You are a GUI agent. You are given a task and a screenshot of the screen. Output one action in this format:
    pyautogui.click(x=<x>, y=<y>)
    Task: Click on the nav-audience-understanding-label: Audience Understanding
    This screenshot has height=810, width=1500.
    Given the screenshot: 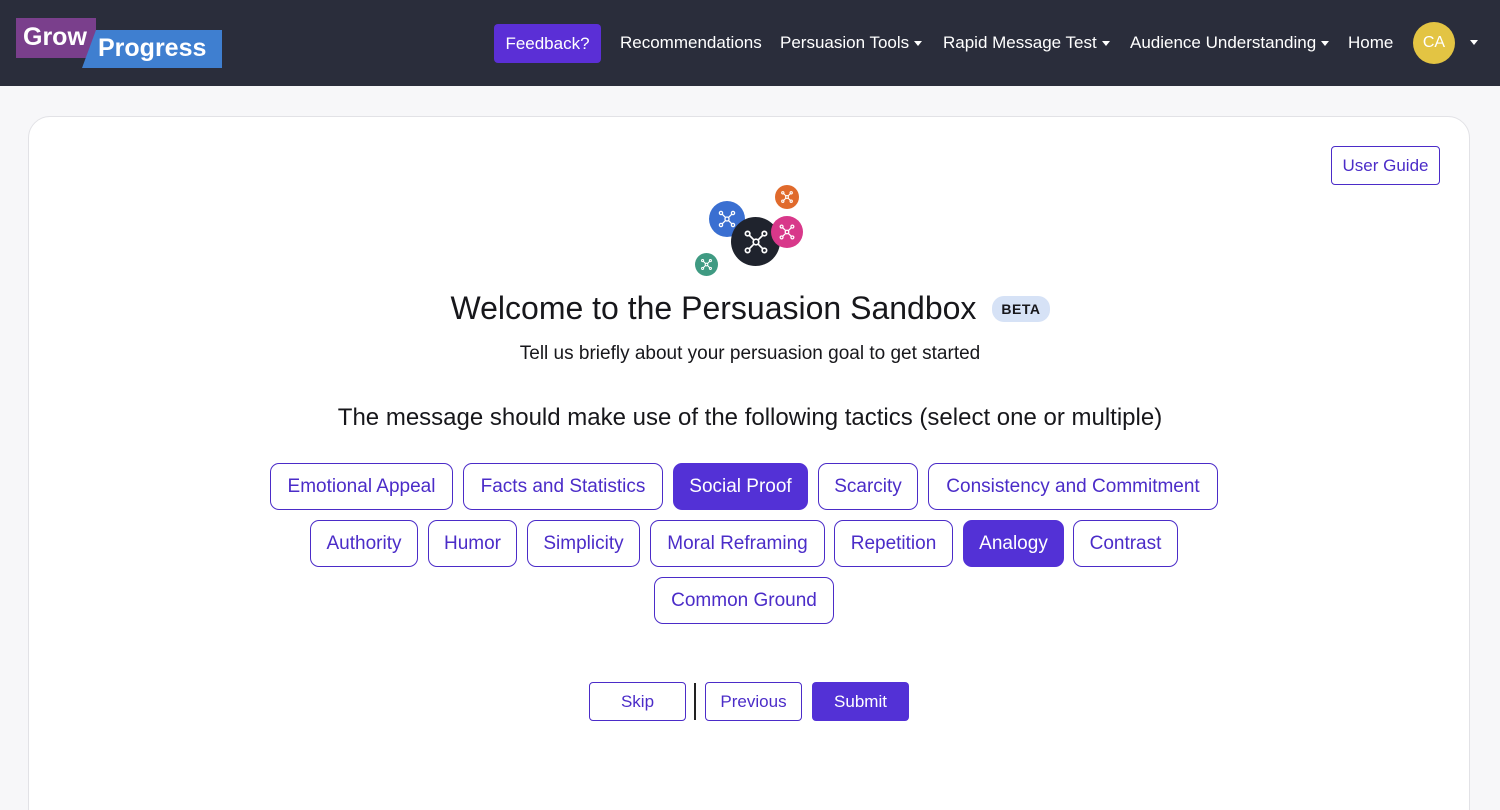 What is the action you would take?
    pyautogui.click(x=1223, y=42)
    